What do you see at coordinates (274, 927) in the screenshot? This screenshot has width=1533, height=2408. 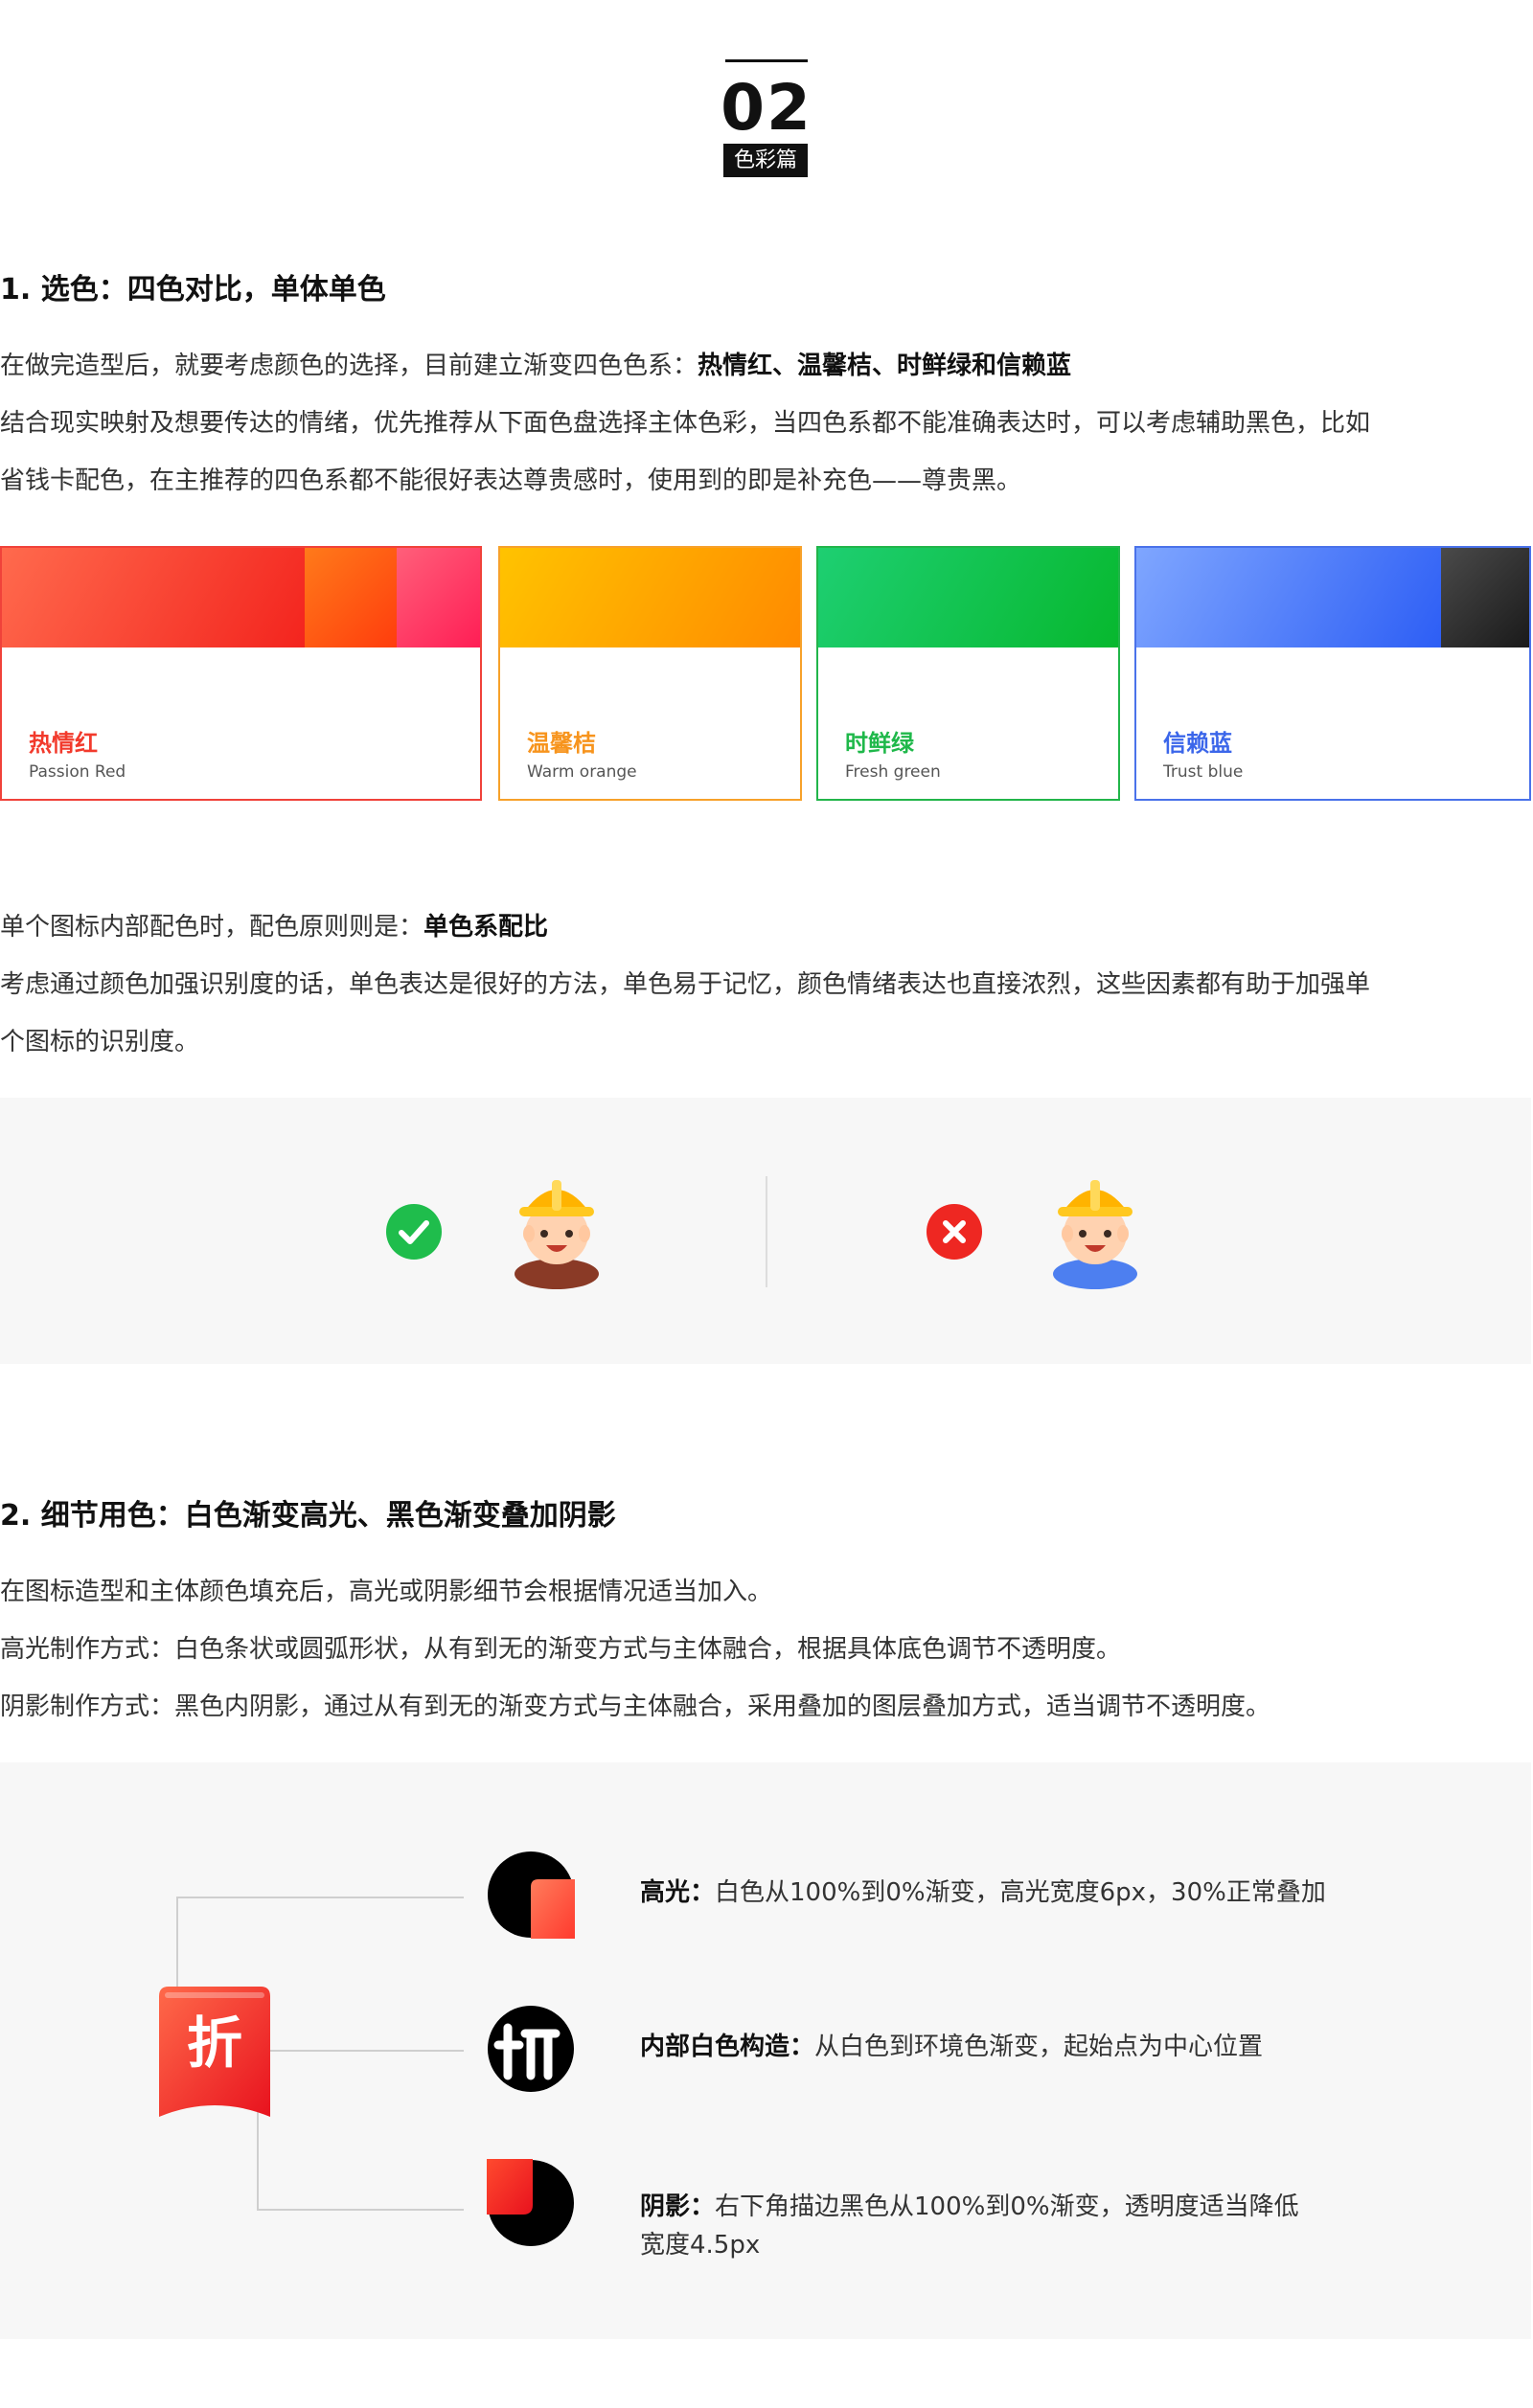 I see `mono-rule: 单个图标内部配色时，配色原则则是：单色系配比` at bounding box center [274, 927].